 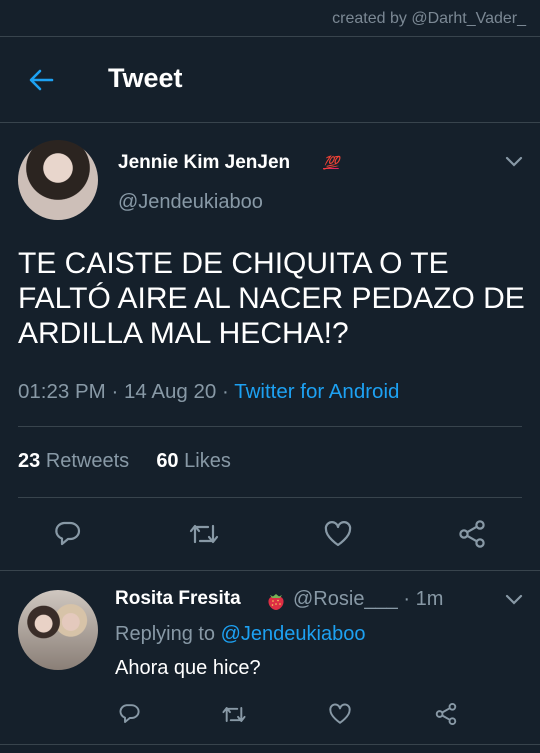 What do you see at coordinates (270, 80) in the screenshot?
I see `app-header: Tweet` at bounding box center [270, 80].